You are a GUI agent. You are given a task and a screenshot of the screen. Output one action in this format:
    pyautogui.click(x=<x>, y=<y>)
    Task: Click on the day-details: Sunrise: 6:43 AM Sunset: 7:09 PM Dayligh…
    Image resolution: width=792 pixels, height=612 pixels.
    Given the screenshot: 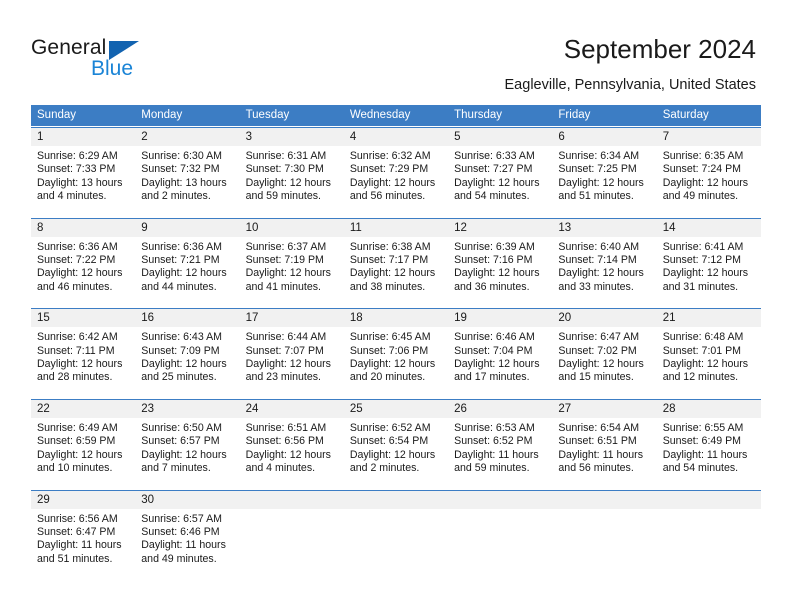 What is the action you would take?
    pyautogui.click(x=187, y=358)
    